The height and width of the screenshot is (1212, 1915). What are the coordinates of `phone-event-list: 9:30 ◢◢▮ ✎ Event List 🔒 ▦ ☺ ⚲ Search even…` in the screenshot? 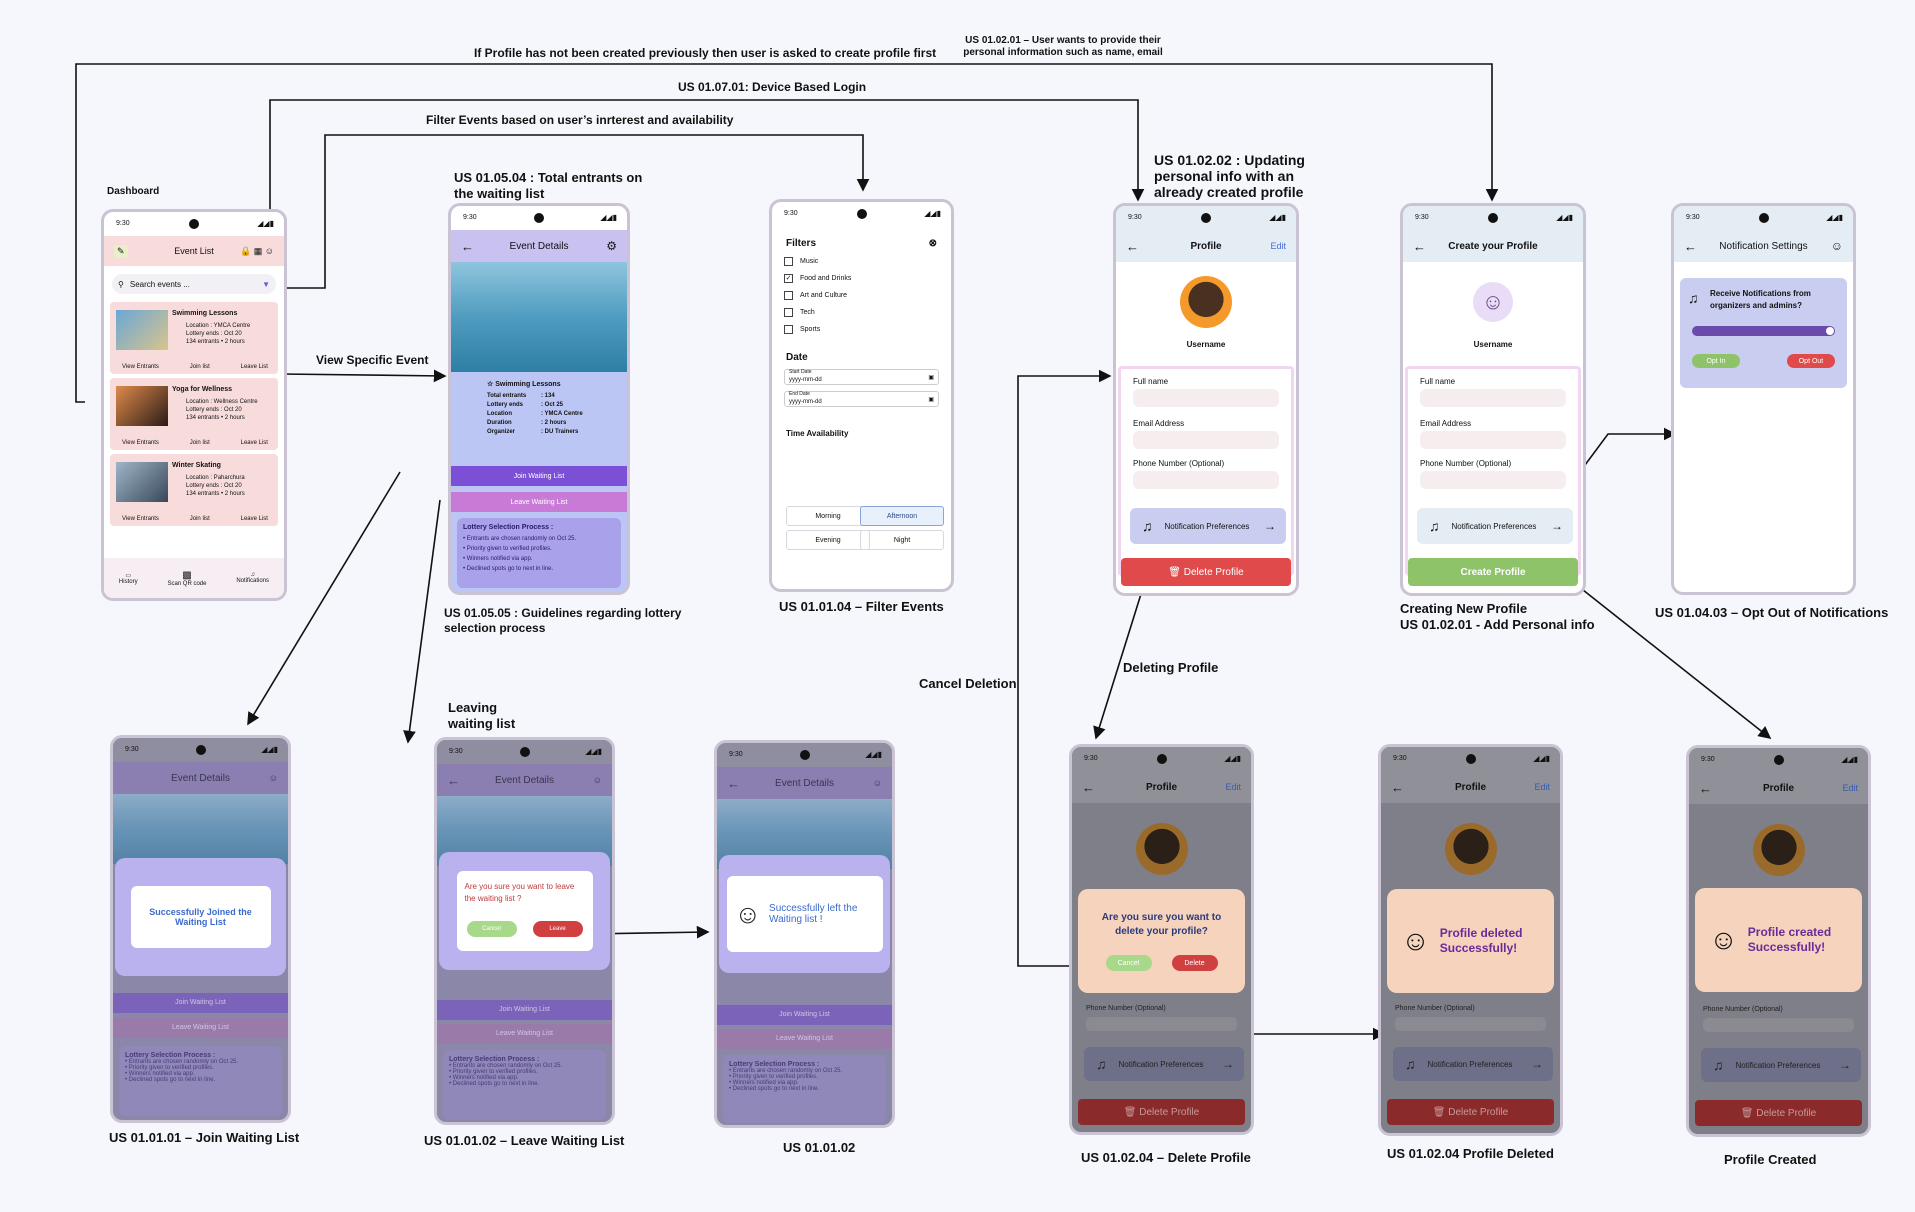 It's located at (194, 405).